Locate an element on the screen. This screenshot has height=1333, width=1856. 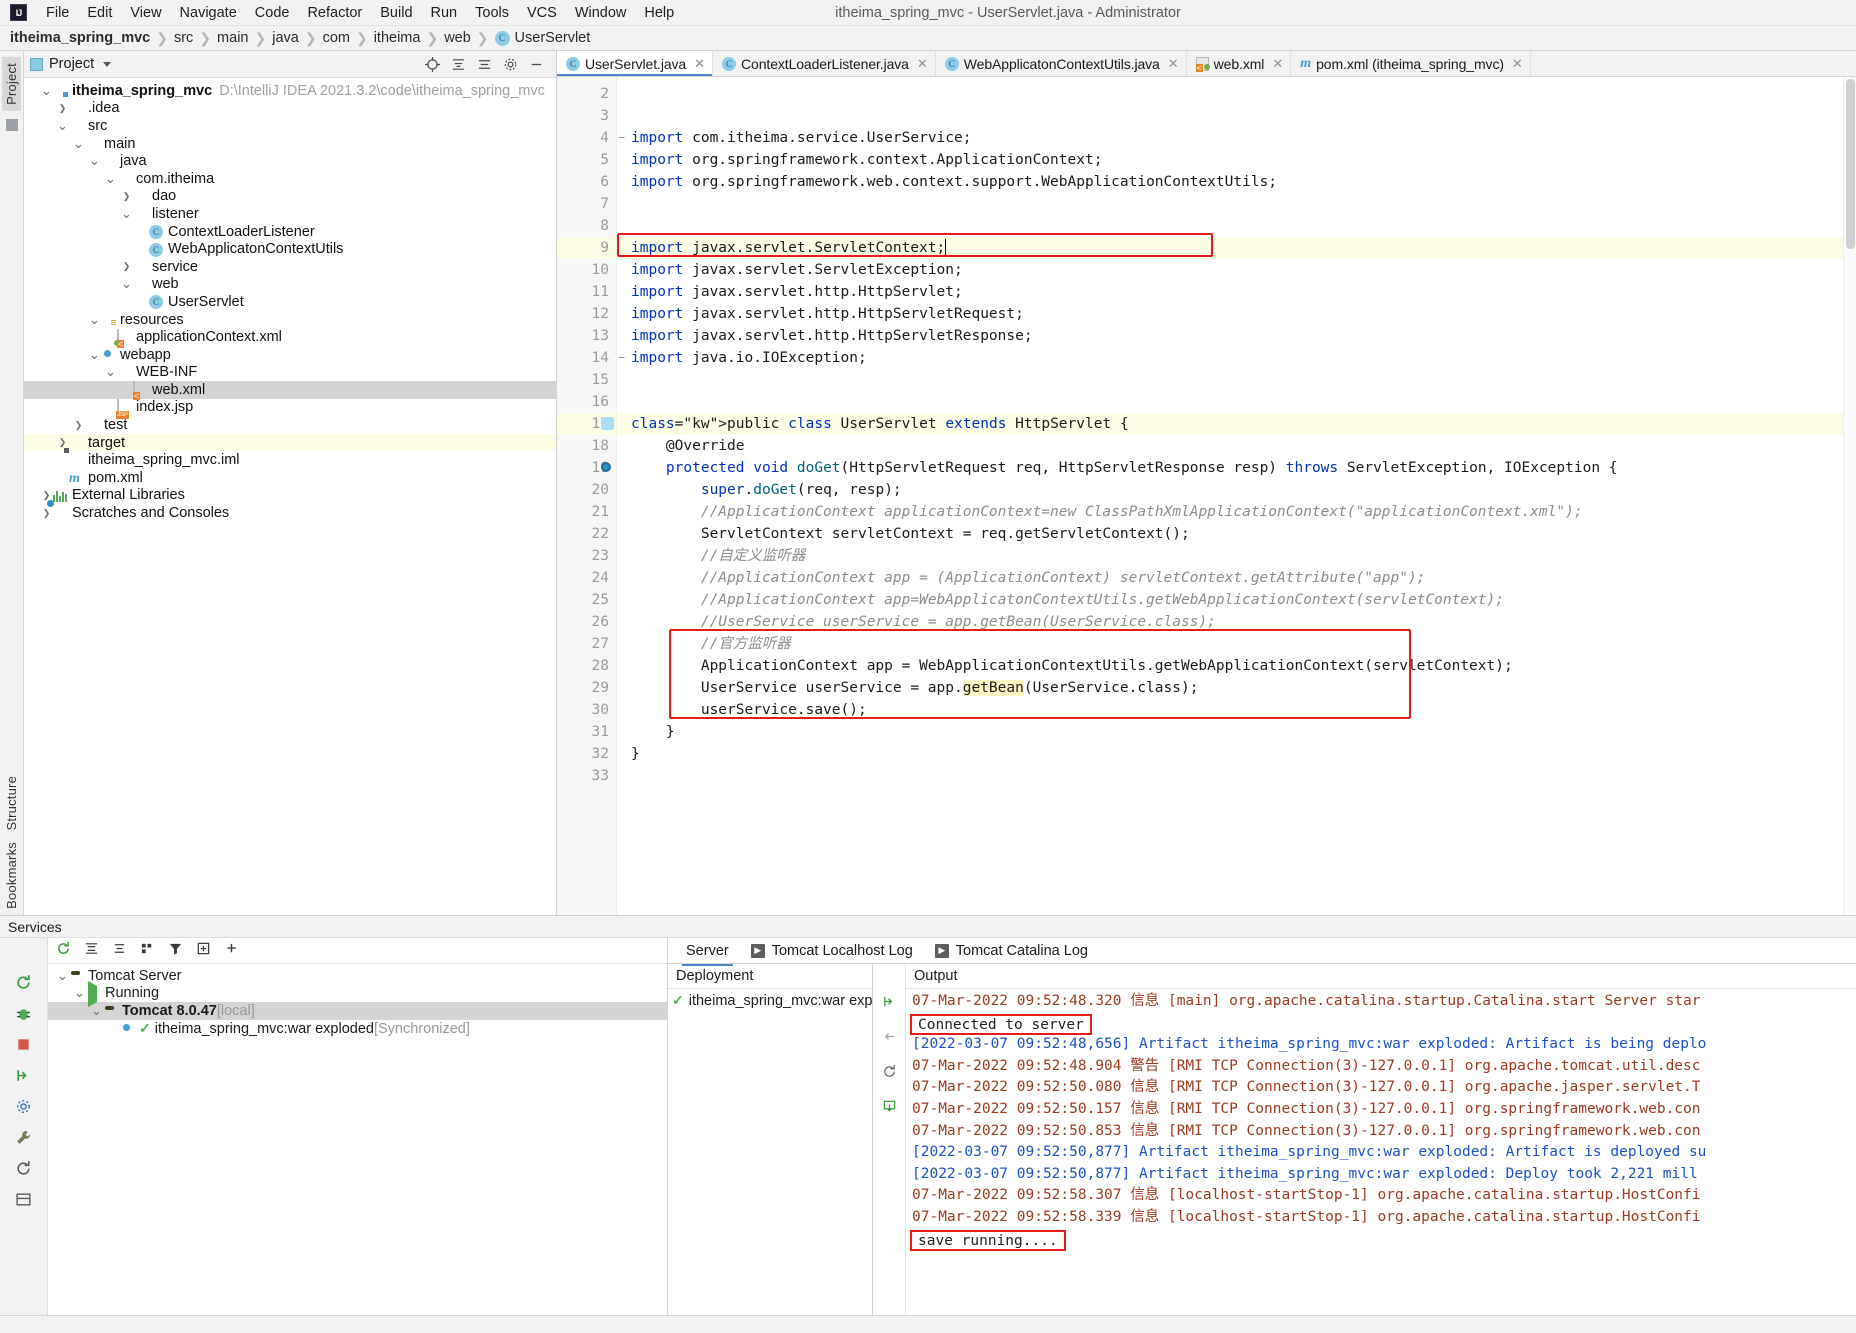
line-number: 22 is located at coordinates (586, 534).